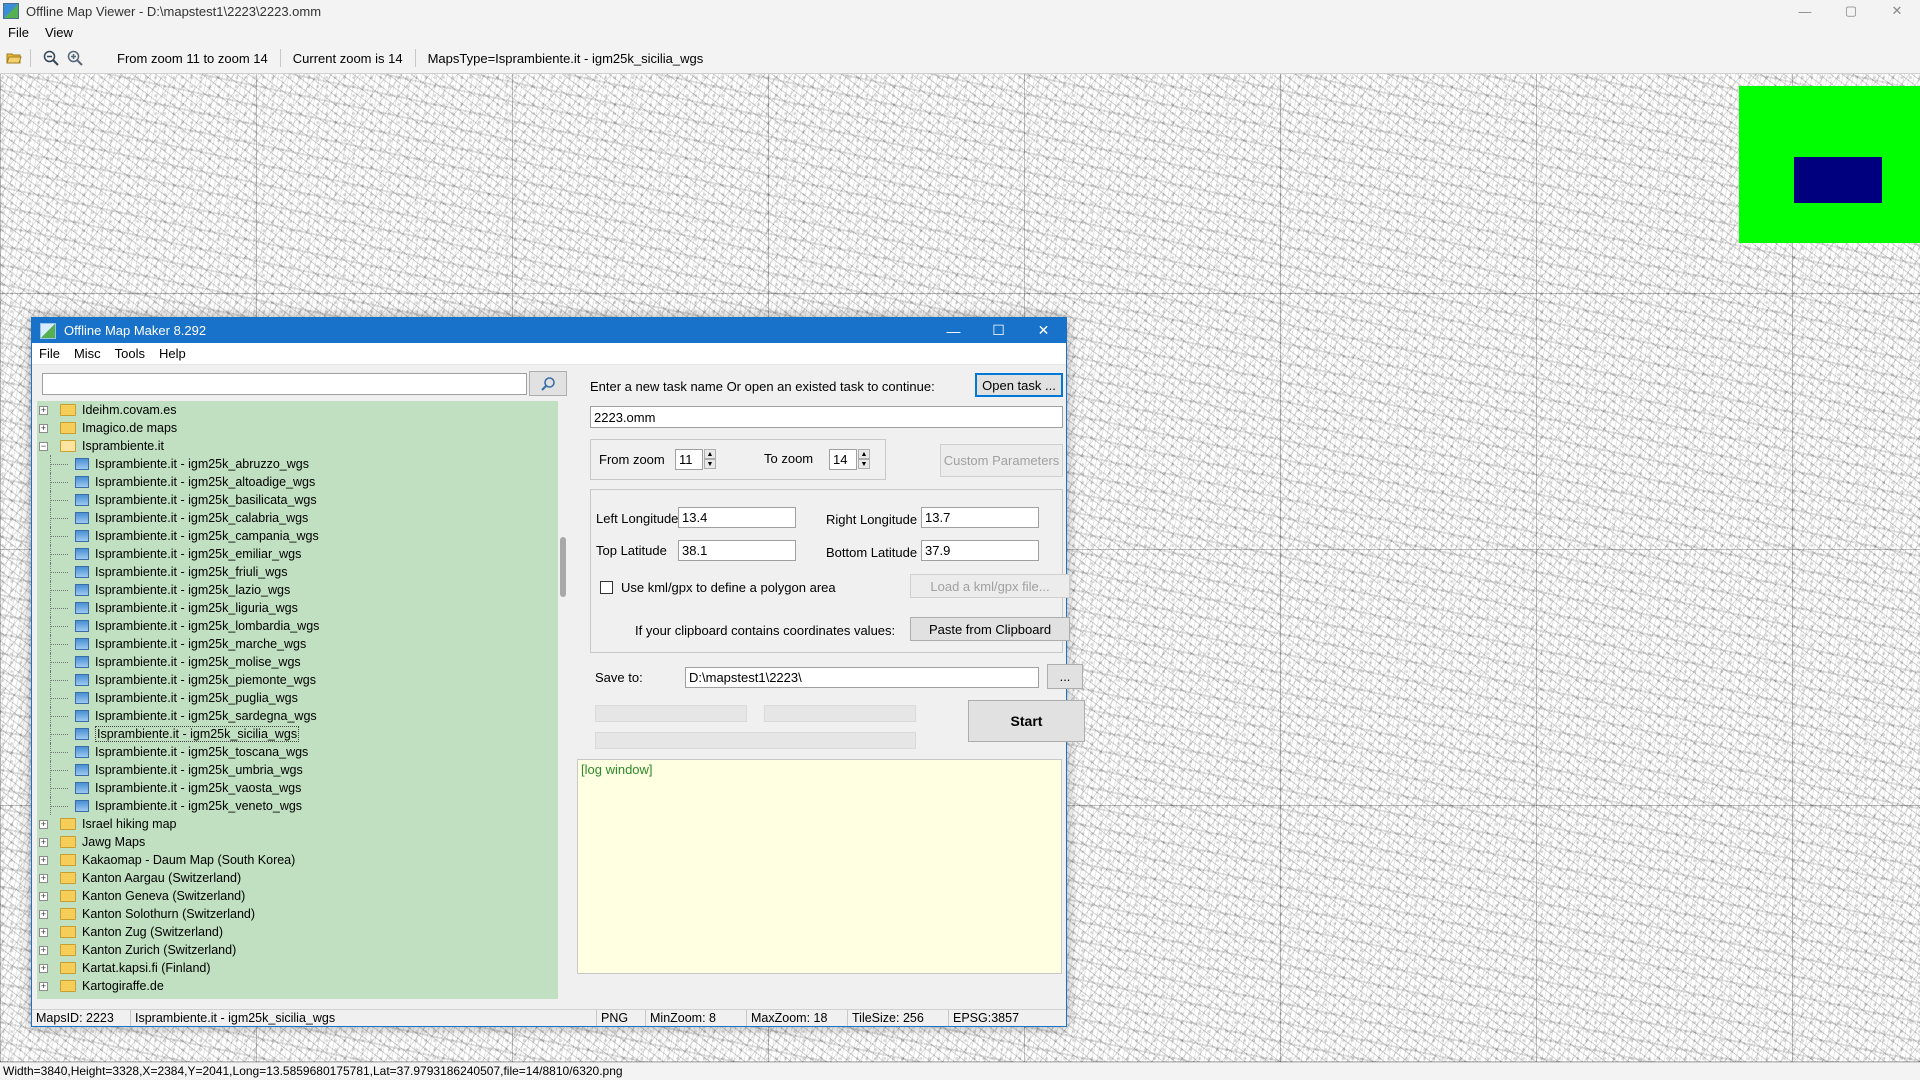  Describe the element at coordinates (297, 428) in the screenshot. I see `tree-folder-item: + Imagico.de maps` at that location.